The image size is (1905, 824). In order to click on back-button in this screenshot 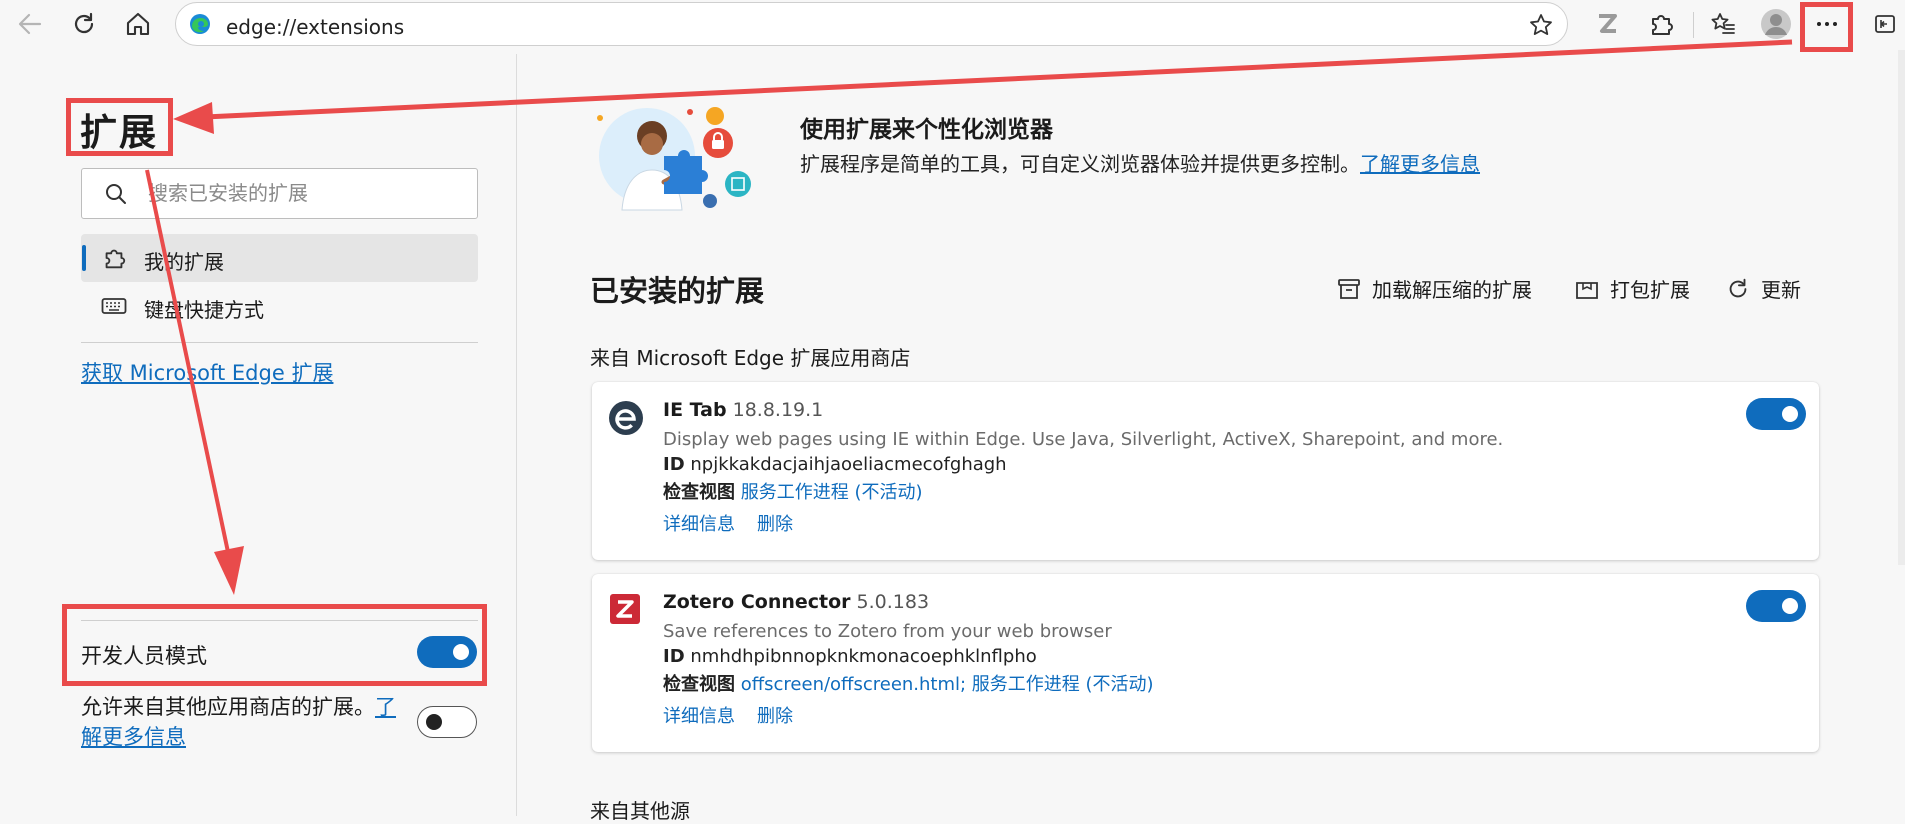, I will do `click(30, 24)`.